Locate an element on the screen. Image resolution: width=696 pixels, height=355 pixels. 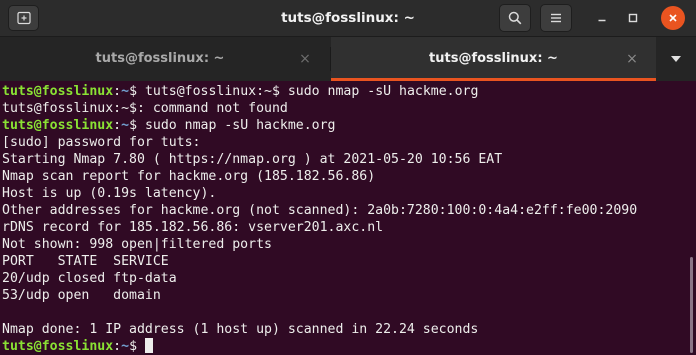
output-line: 53/udp open domain is located at coordinates (344, 295).